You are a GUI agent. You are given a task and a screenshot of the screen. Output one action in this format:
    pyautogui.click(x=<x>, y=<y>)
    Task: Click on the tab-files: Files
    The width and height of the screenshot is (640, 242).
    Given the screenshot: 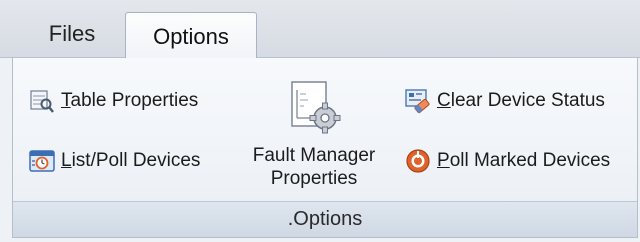 What is the action you would take?
    pyautogui.click(x=72, y=34)
    